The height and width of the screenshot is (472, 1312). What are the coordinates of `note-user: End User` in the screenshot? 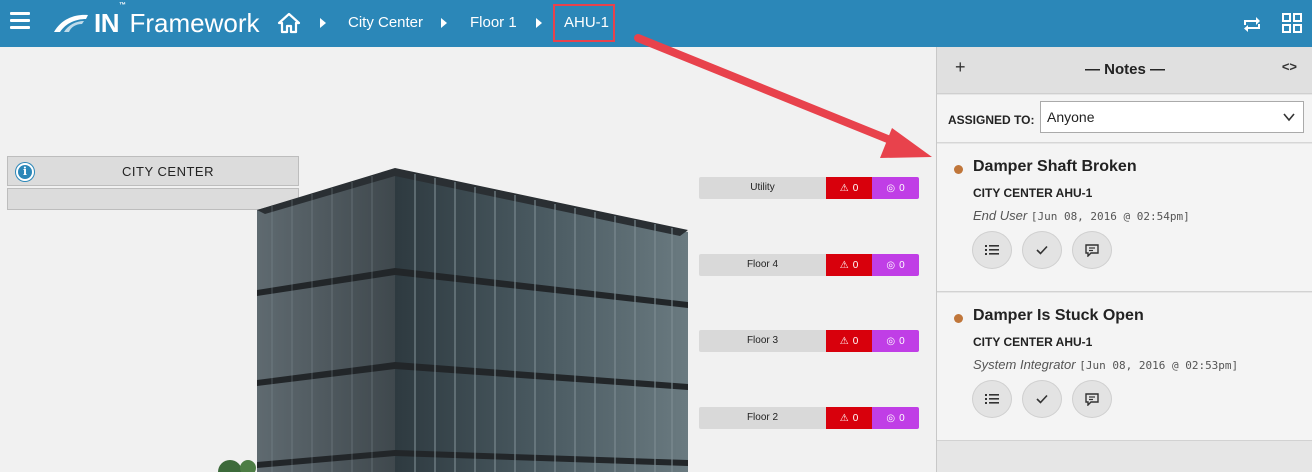 It's located at (1000, 215).